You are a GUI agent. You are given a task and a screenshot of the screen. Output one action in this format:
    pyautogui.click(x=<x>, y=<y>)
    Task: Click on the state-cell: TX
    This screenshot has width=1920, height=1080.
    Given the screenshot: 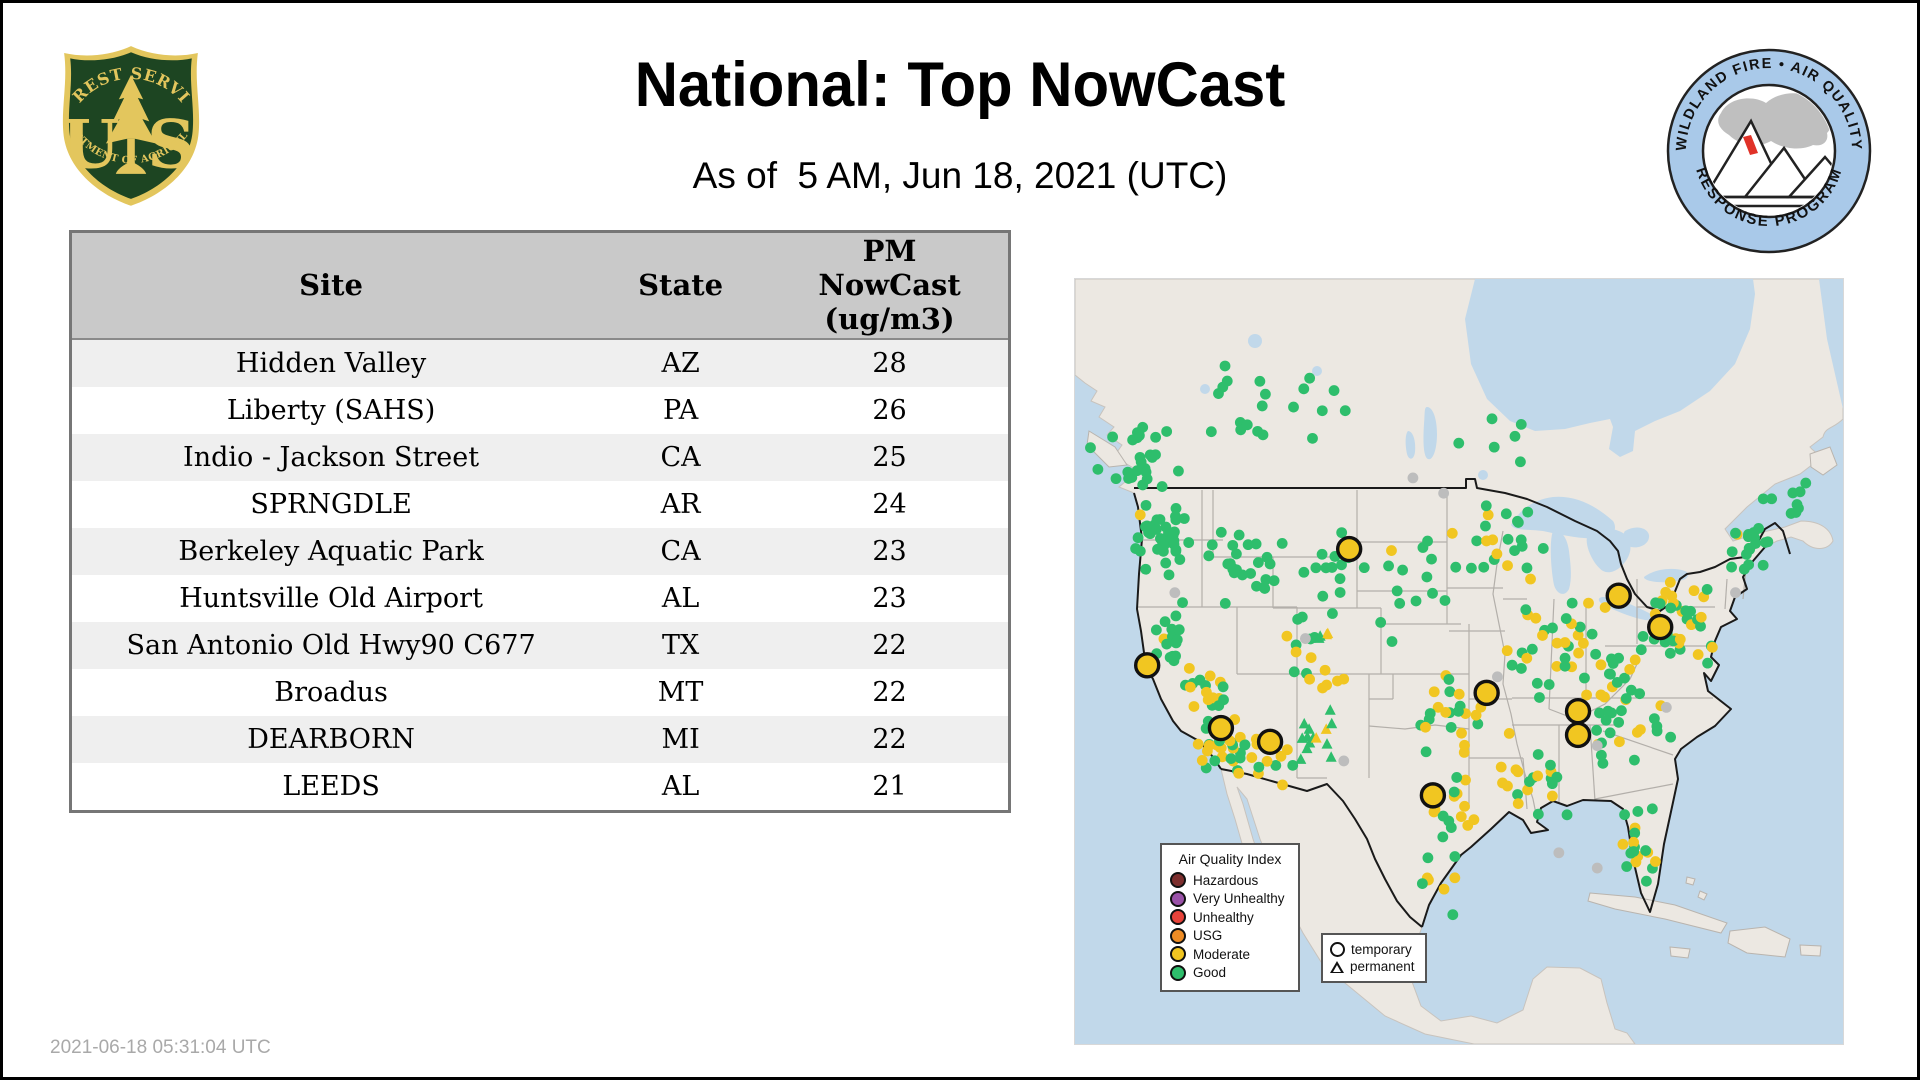 What is the action you would take?
    pyautogui.click(x=680, y=645)
    